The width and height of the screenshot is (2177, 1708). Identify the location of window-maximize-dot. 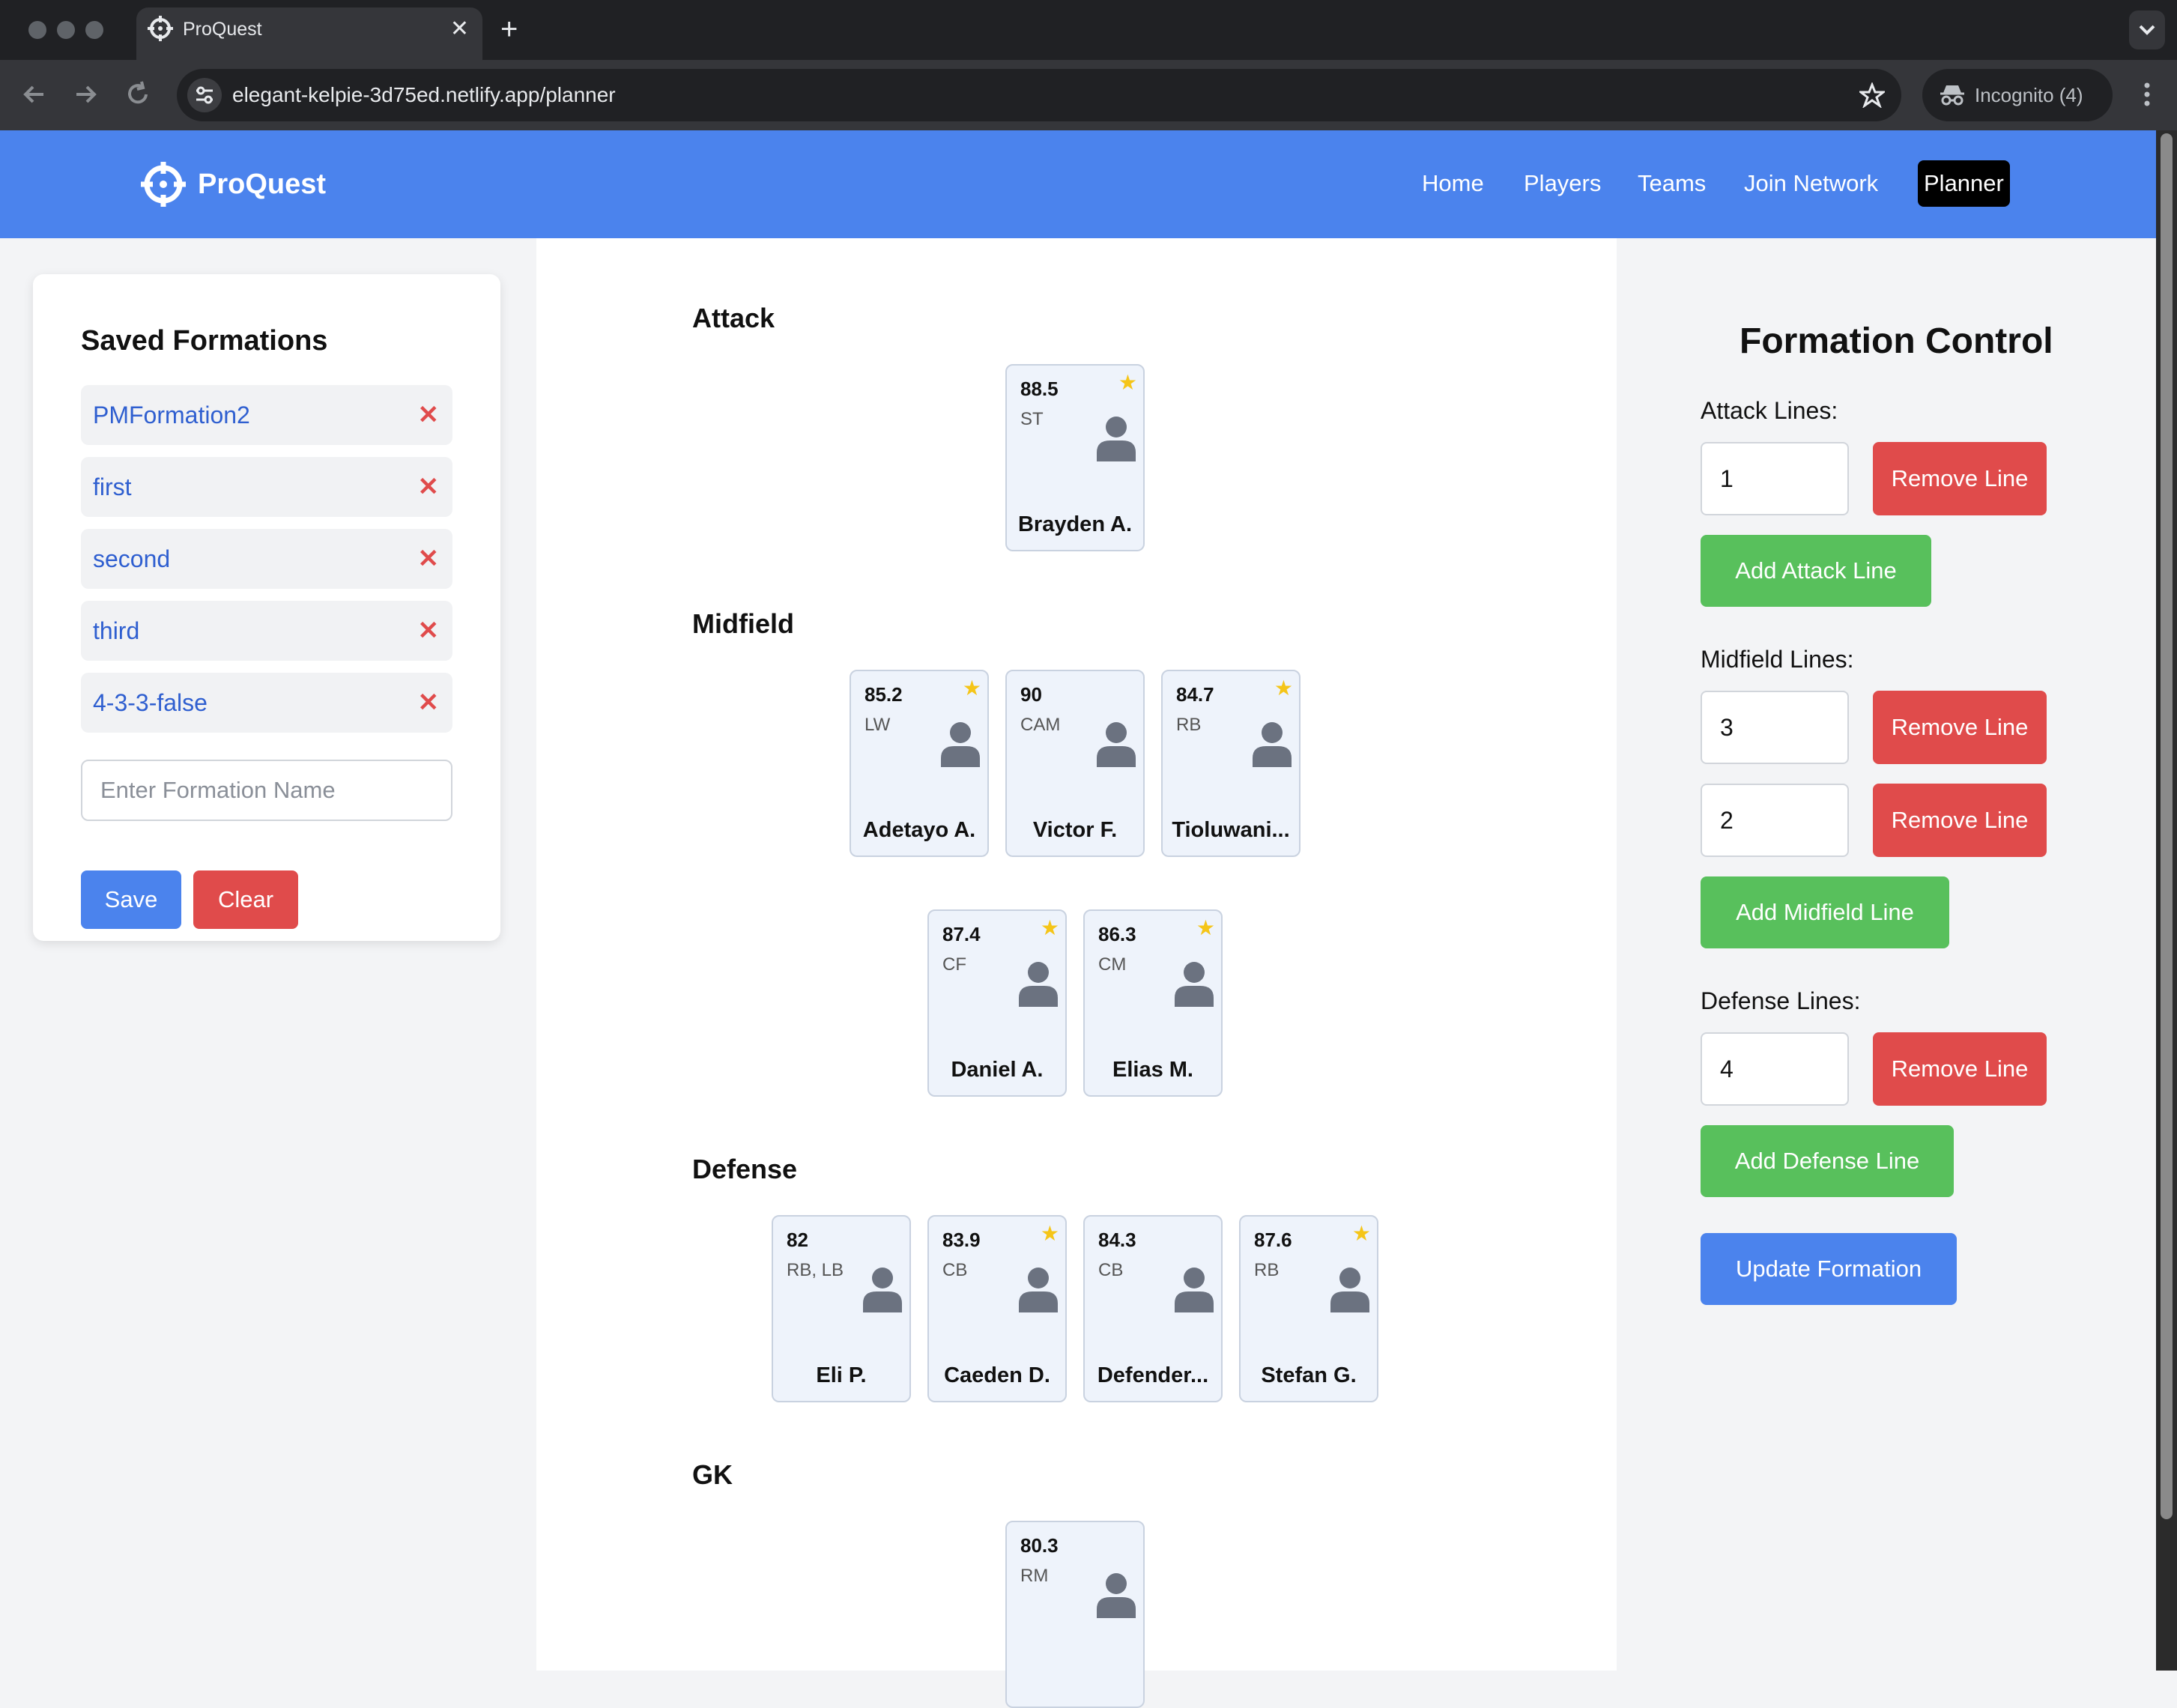
(94, 30).